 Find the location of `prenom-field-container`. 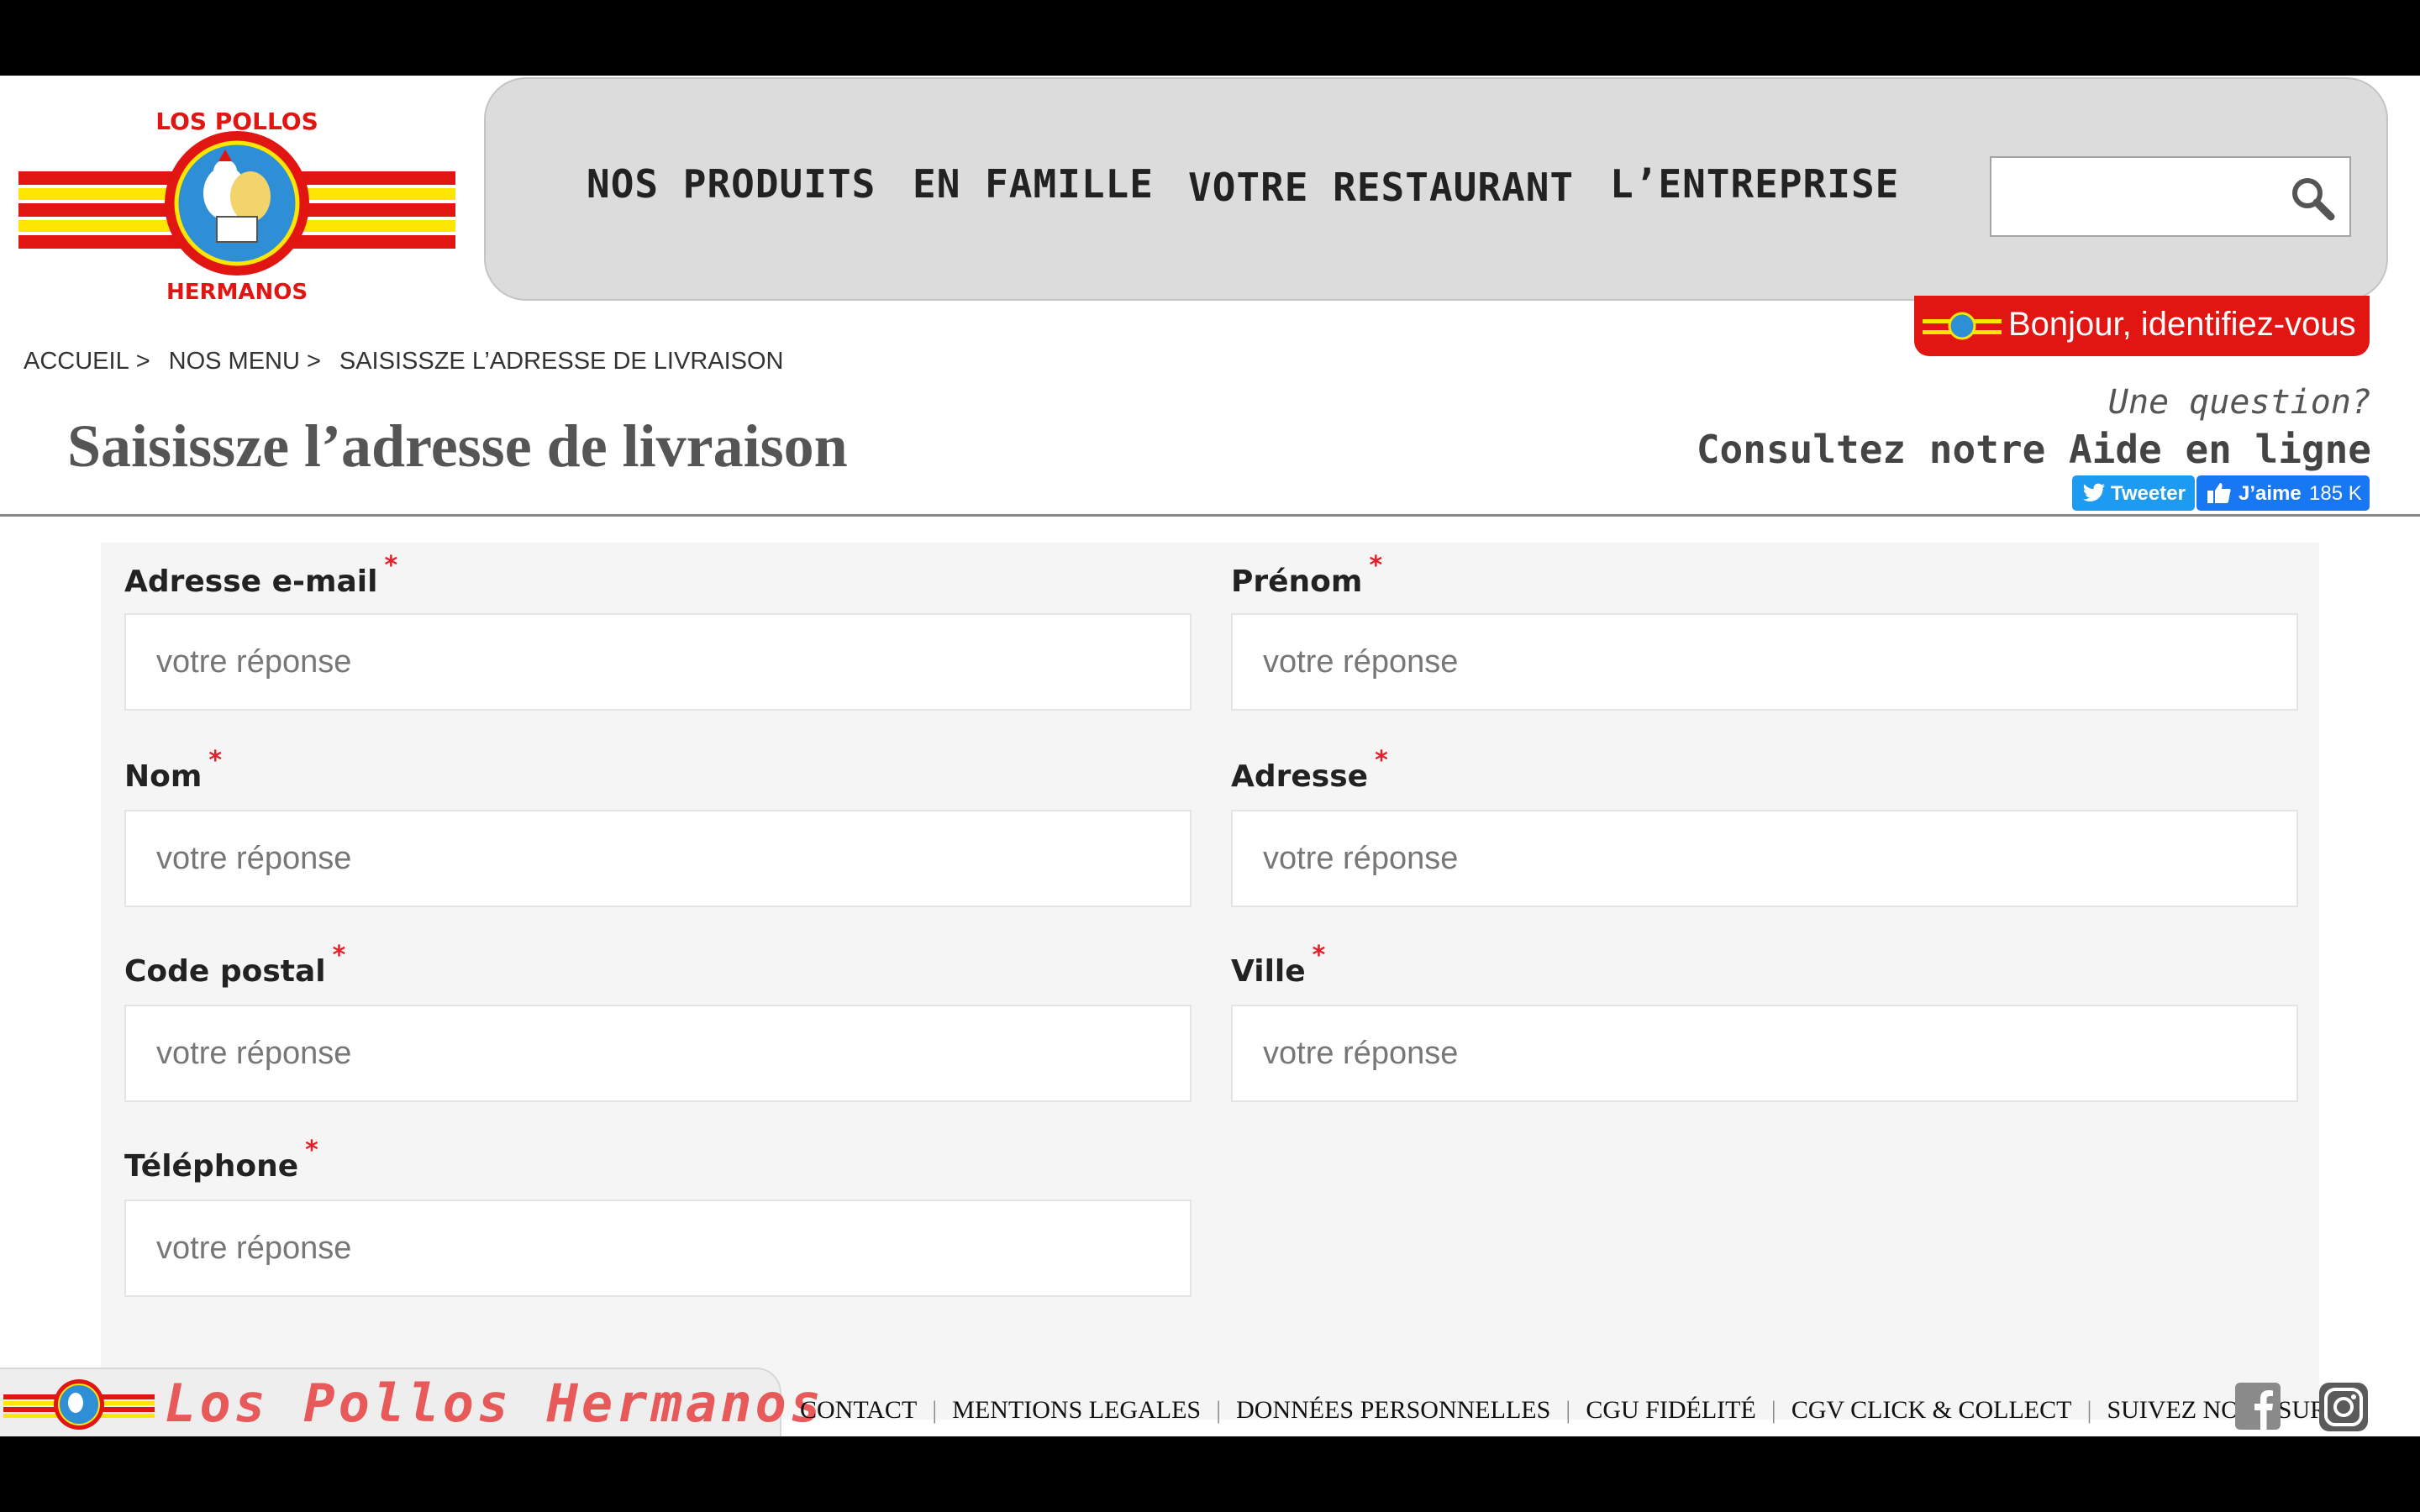

prenom-field-container is located at coordinates (1764, 662).